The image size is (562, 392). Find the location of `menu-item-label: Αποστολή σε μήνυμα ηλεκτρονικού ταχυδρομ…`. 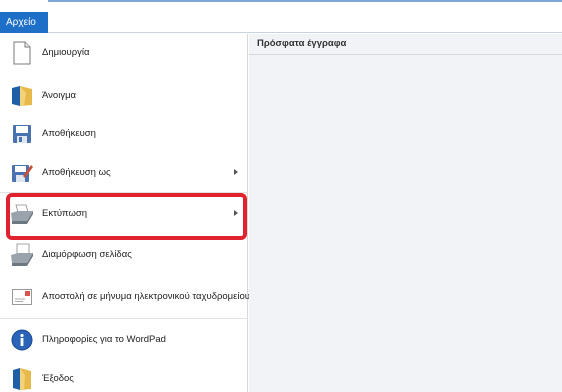

menu-item-label: Αποστολή σε μήνυμα ηλεκτρονικού ταχυδρομ… is located at coordinates (146, 296).